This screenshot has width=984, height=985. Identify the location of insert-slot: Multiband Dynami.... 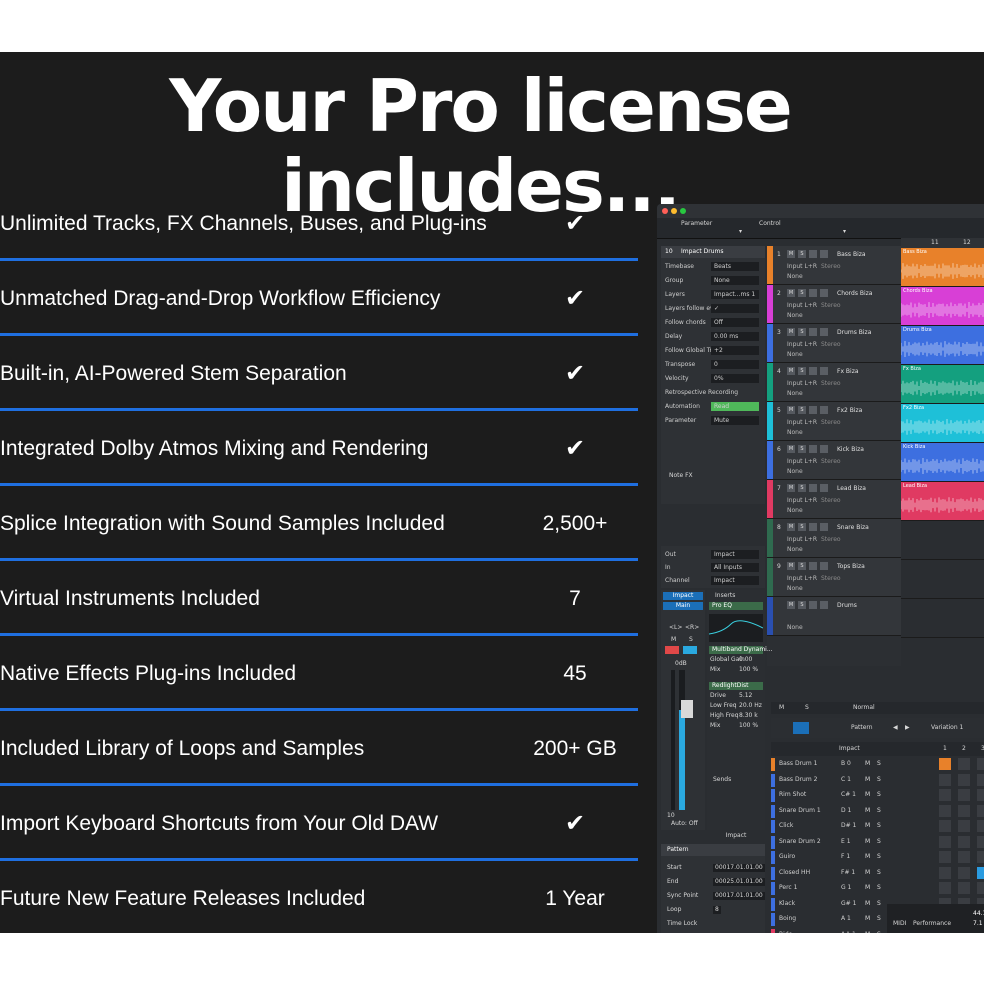
(741, 650).